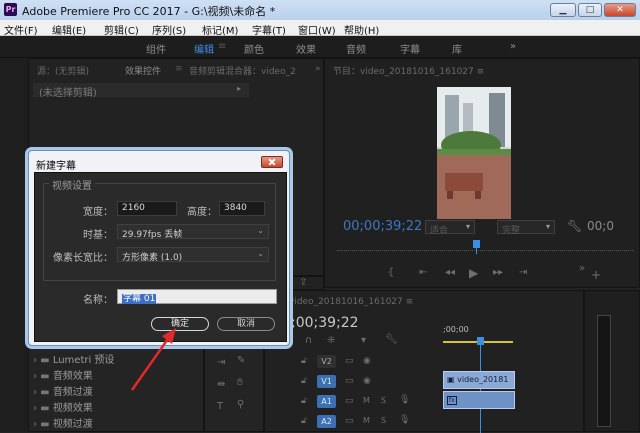  Describe the element at coordinates (56, 166) in the screenshot. I see `dialog-title: 新建字幕` at that location.